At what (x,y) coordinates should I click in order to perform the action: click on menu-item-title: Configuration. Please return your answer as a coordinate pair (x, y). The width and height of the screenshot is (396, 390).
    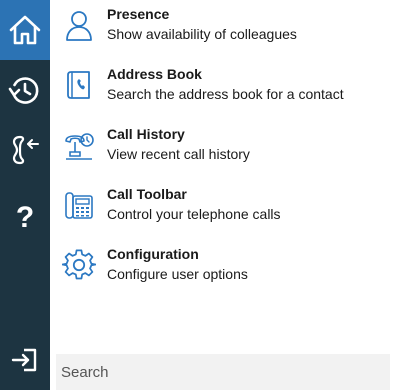
    Looking at the image, I should click on (153, 254).